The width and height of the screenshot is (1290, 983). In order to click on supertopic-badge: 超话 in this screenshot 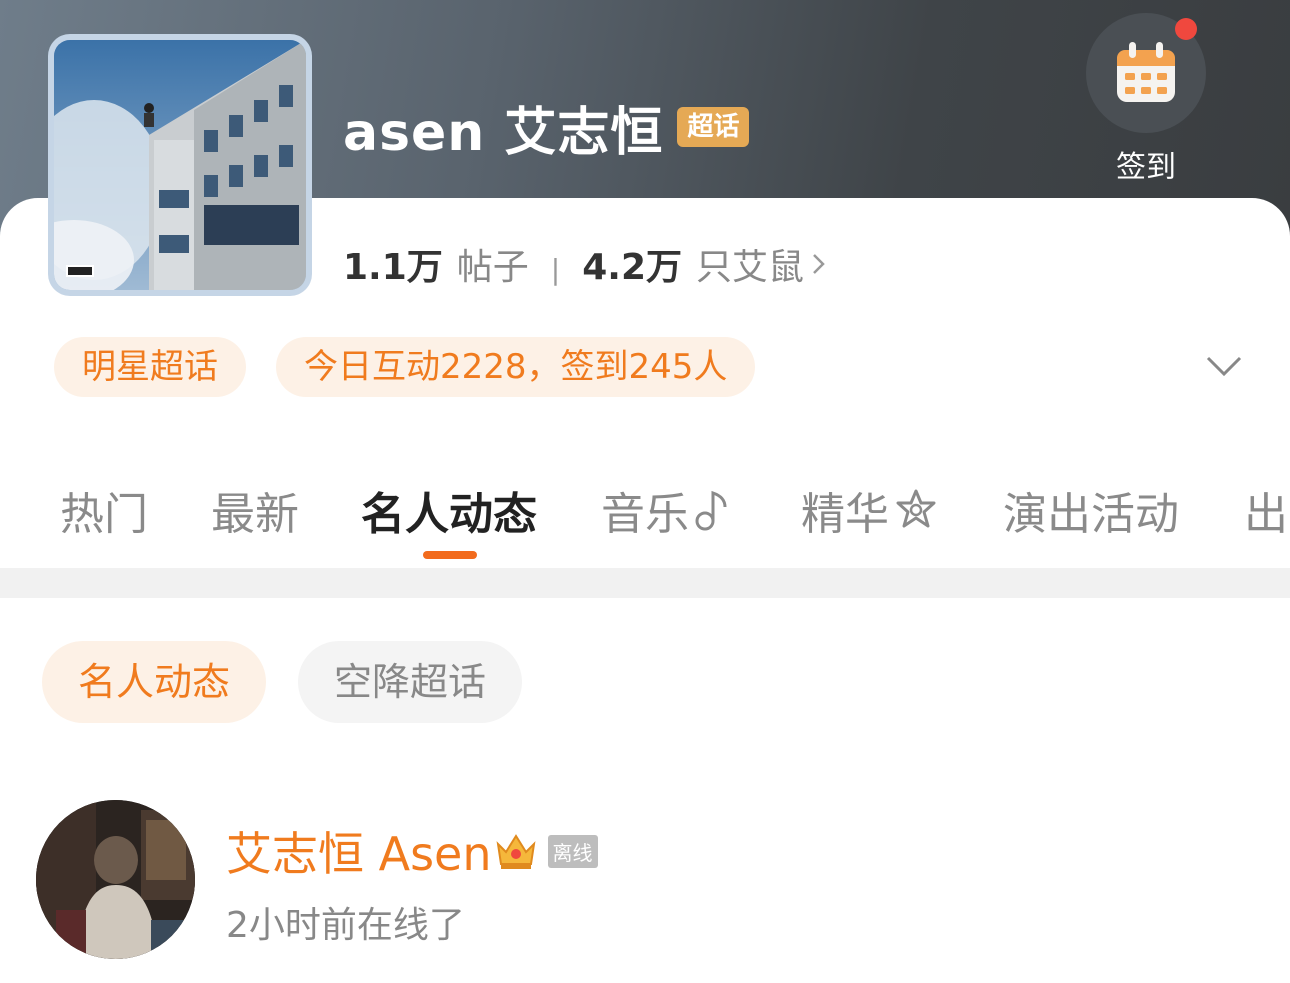, I will do `click(713, 127)`.